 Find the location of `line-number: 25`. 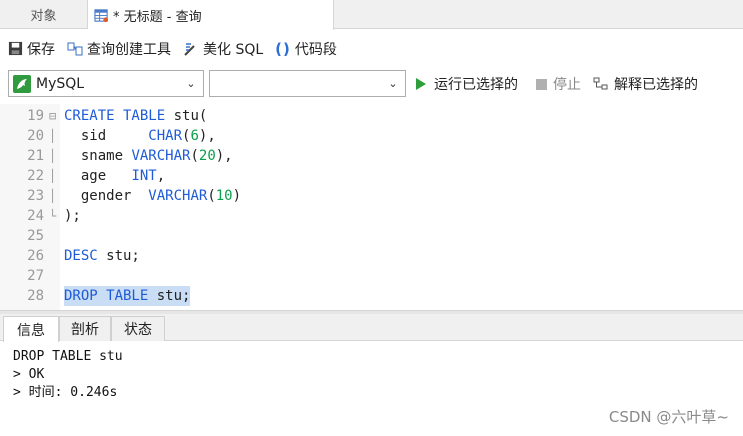

line-number: 25 is located at coordinates (35, 236).